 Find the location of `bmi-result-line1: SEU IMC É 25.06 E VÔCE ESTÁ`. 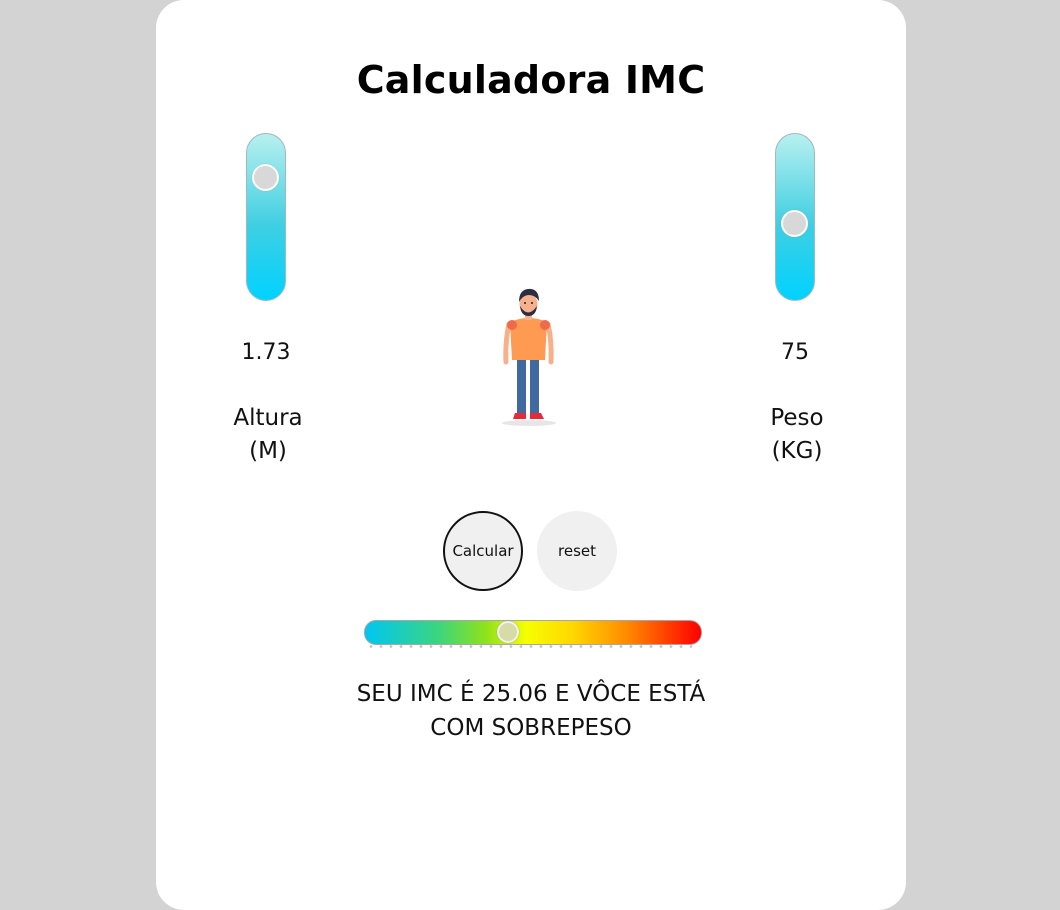

bmi-result-line1: SEU IMC É 25.06 E VÔCE ESTÁ is located at coordinates (531, 694).